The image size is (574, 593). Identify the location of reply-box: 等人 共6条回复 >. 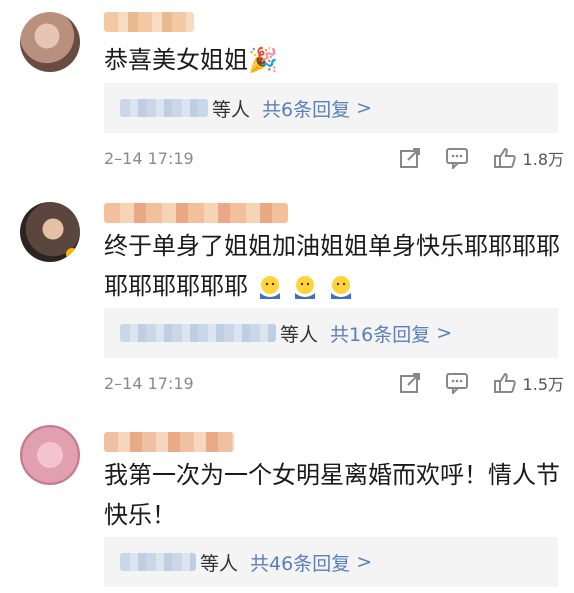
(331, 108).